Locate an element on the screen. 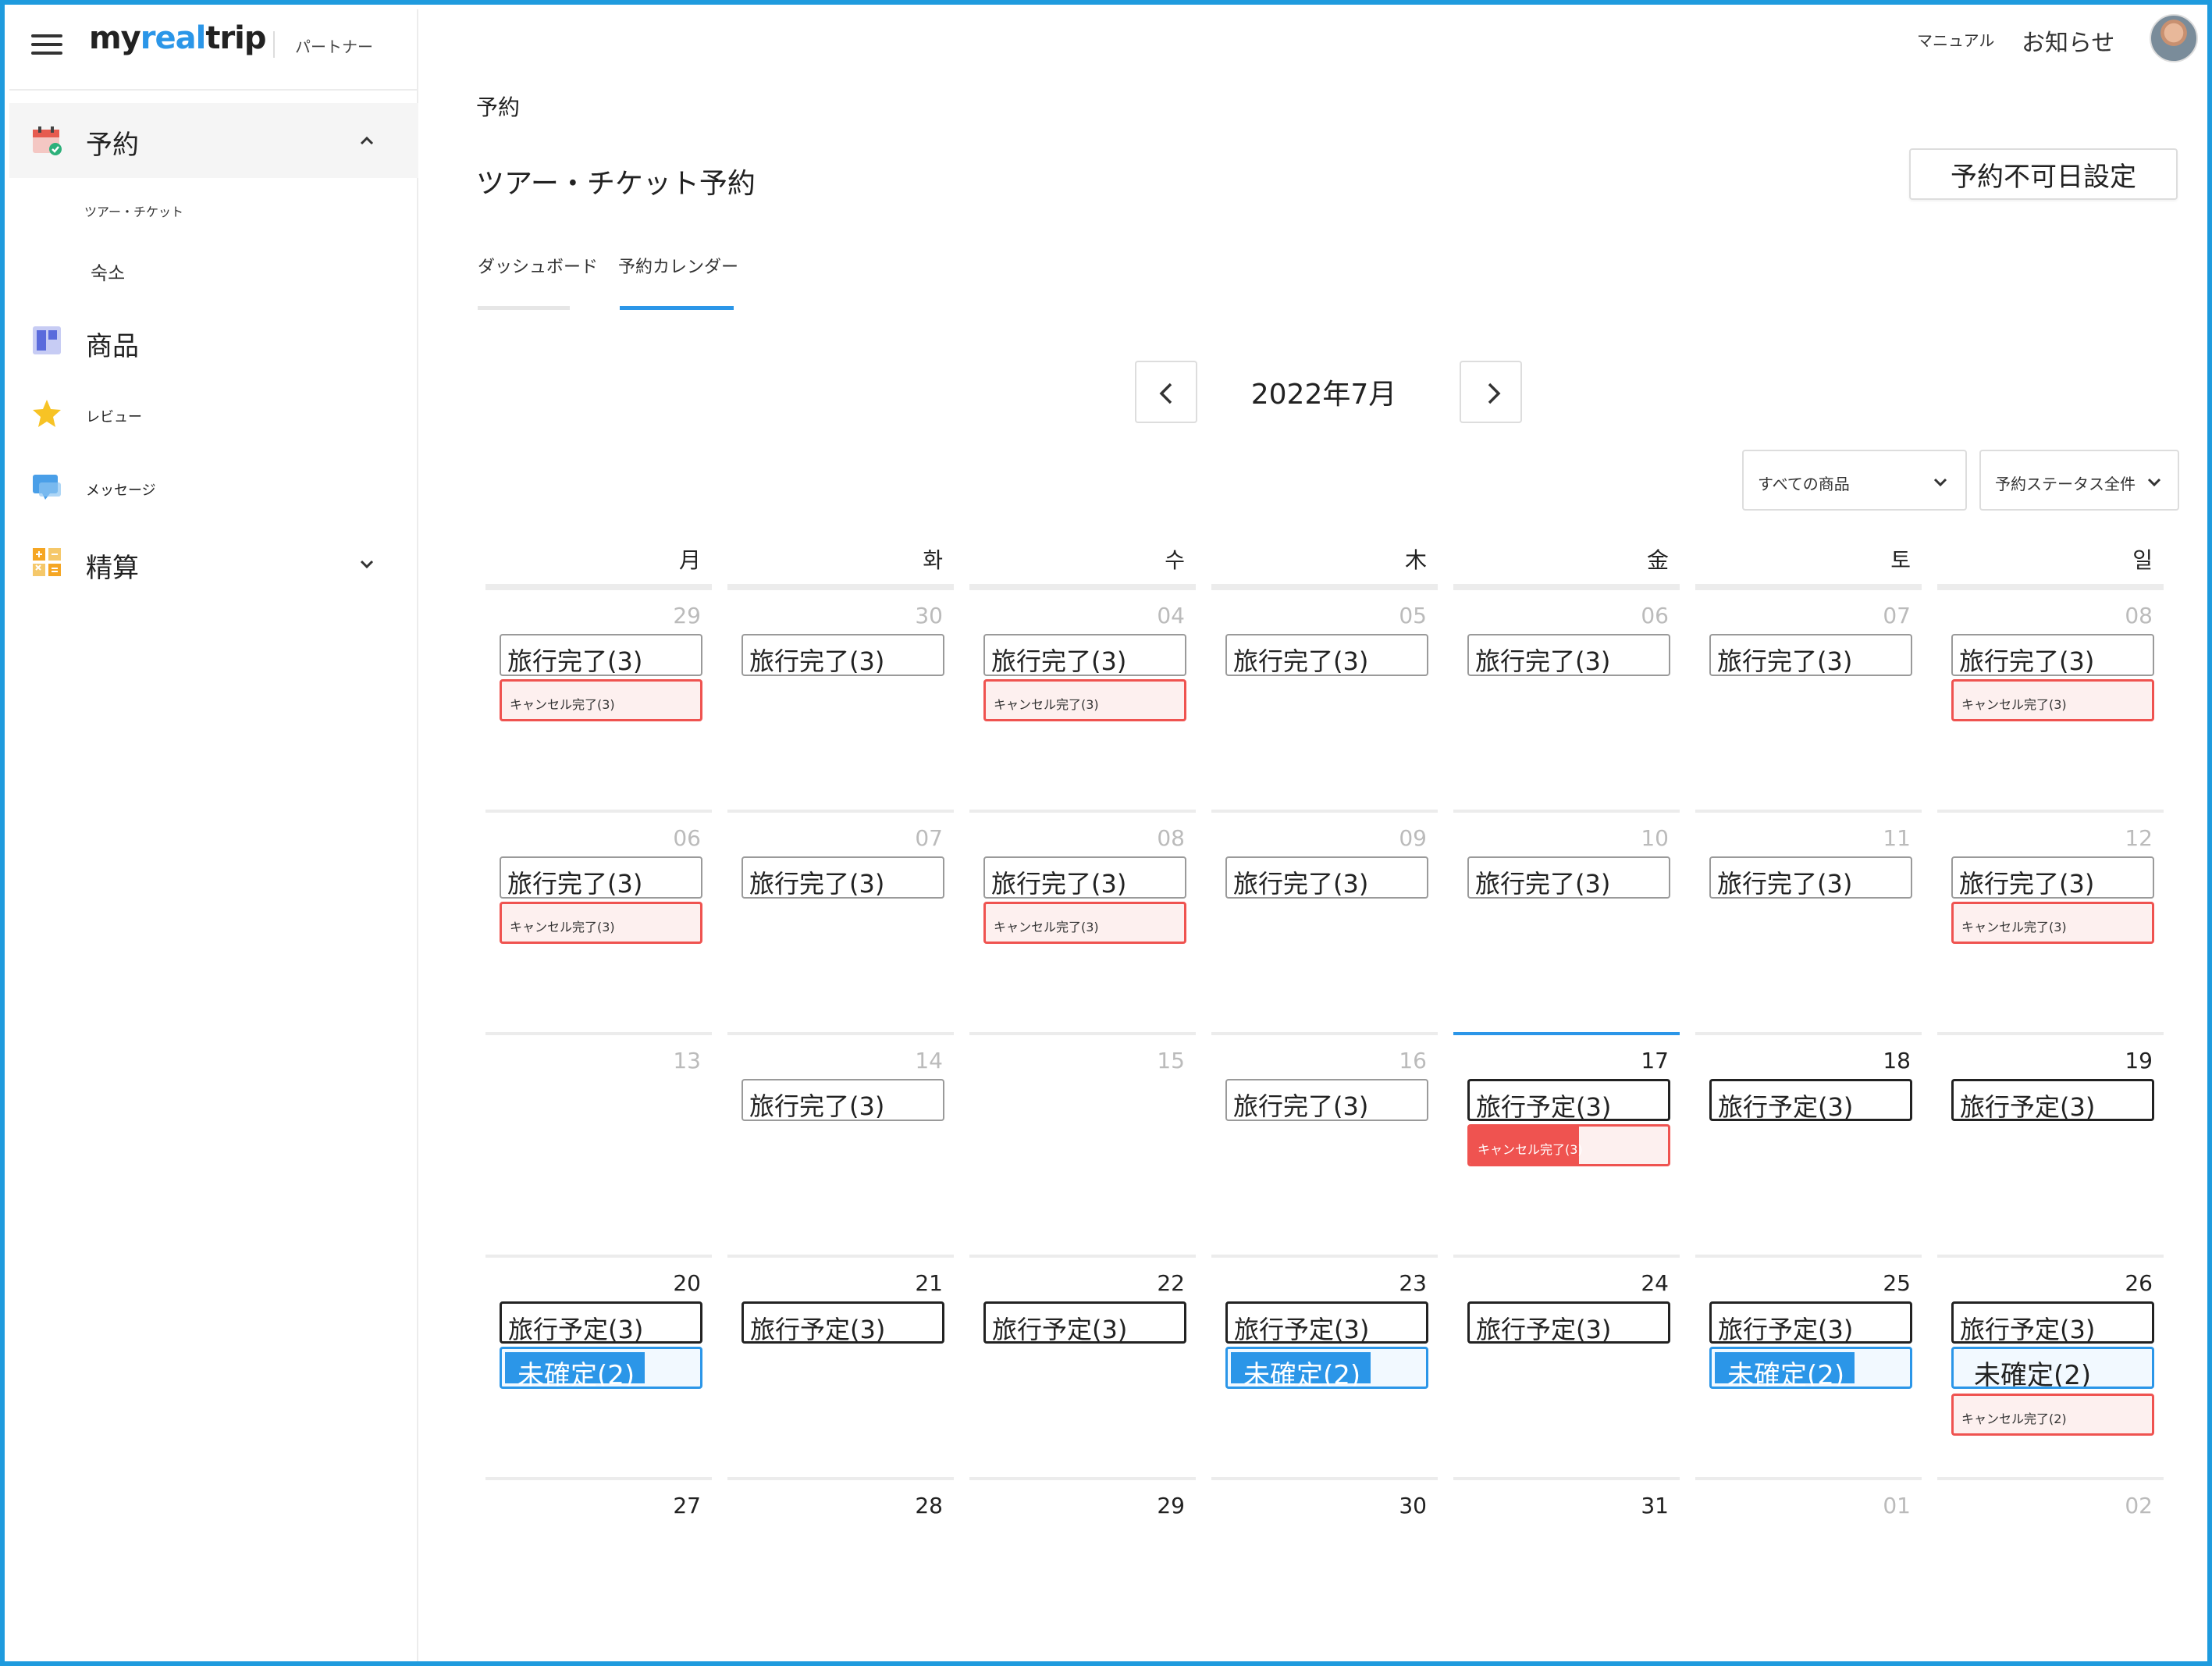 The width and height of the screenshot is (2212, 1666). day-number: 23 is located at coordinates (1413, 1283).